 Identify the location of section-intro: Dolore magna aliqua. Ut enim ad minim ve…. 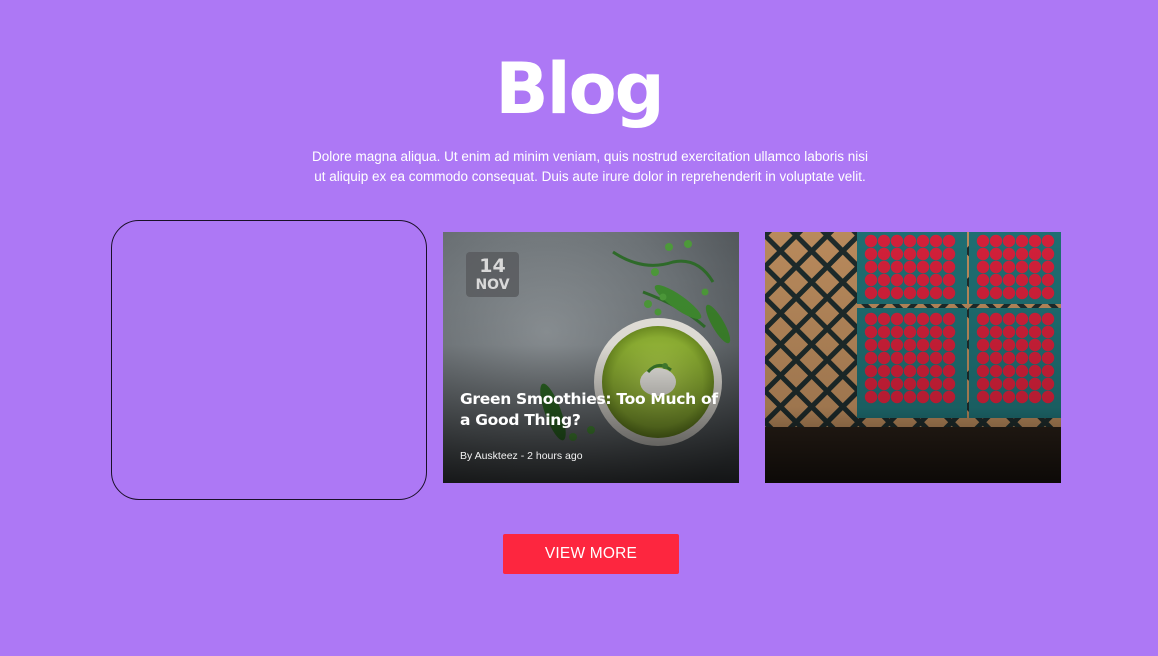
(589, 166).